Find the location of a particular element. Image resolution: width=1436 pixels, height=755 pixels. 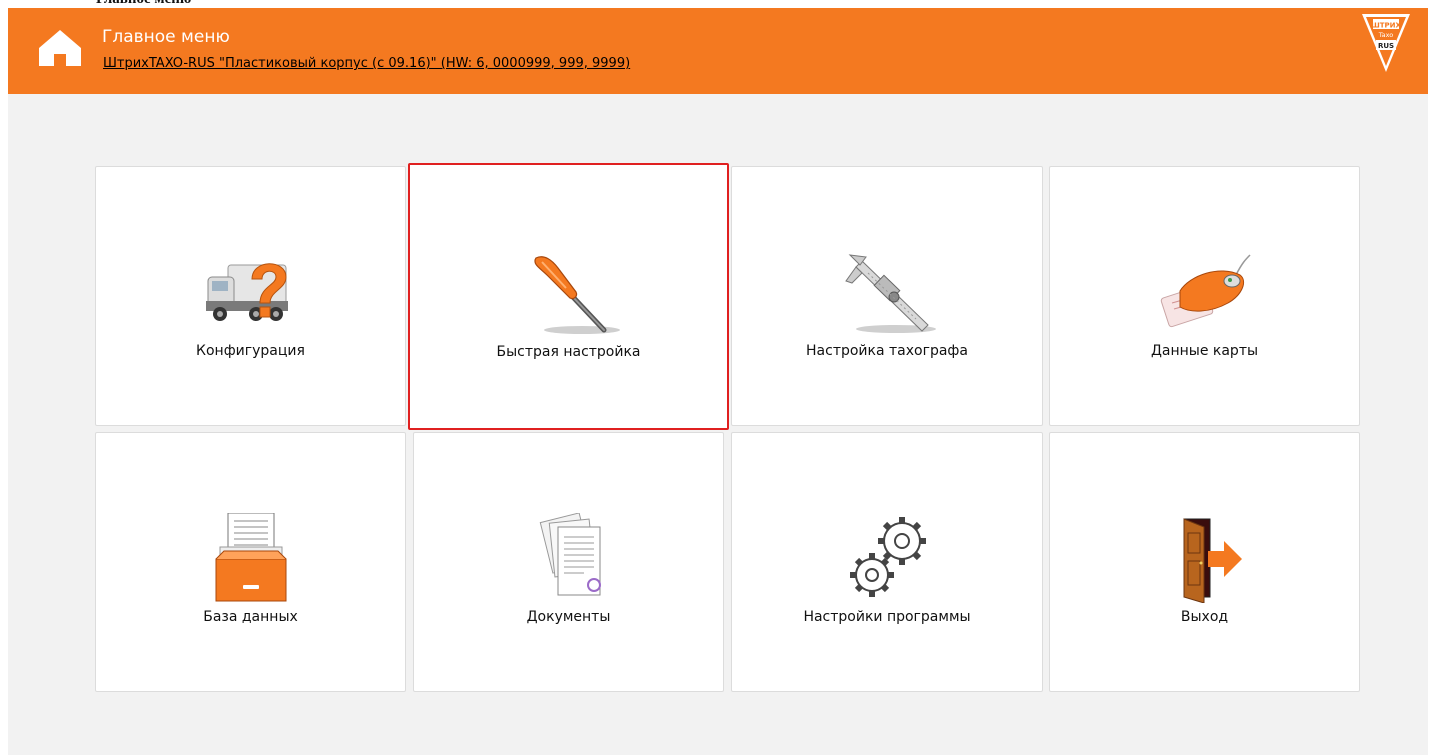

tile-label: База данных is located at coordinates (250, 617).